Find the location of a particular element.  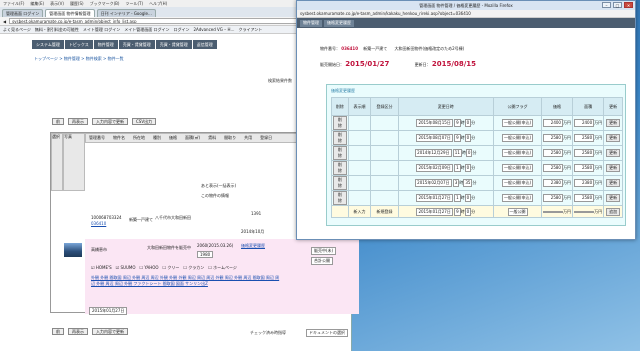

bookmark-item: ログイン is located at coordinates (181, 30).